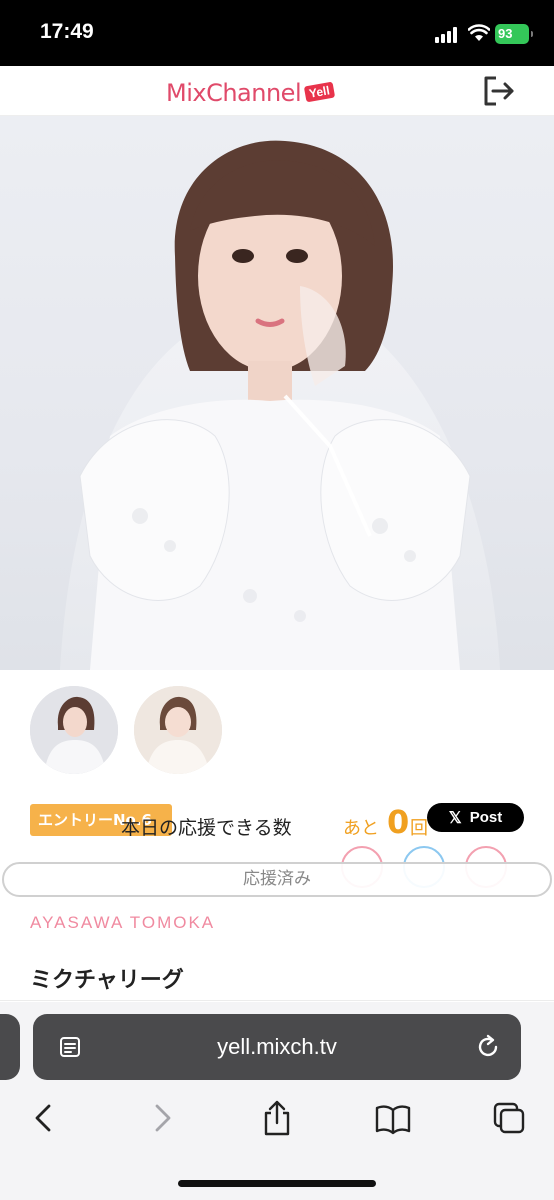 The width and height of the screenshot is (554, 1200). Describe the element at coordinates (505, 33) in the screenshot. I see `battery-level: 93` at that location.